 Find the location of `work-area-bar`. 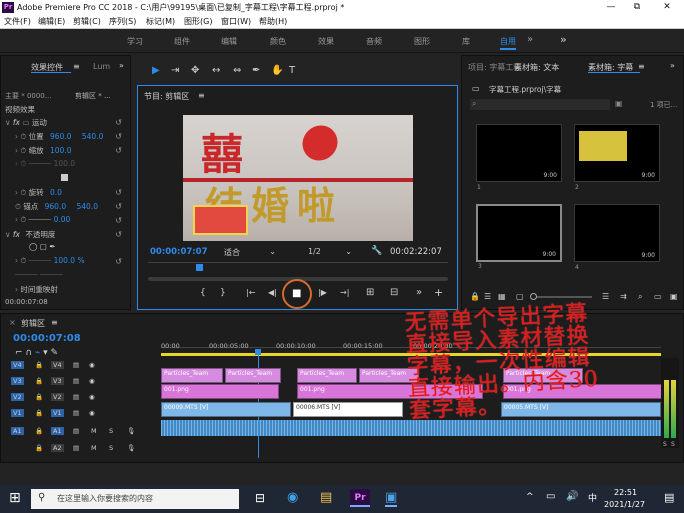

work-area-bar is located at coordinates (411, 354).